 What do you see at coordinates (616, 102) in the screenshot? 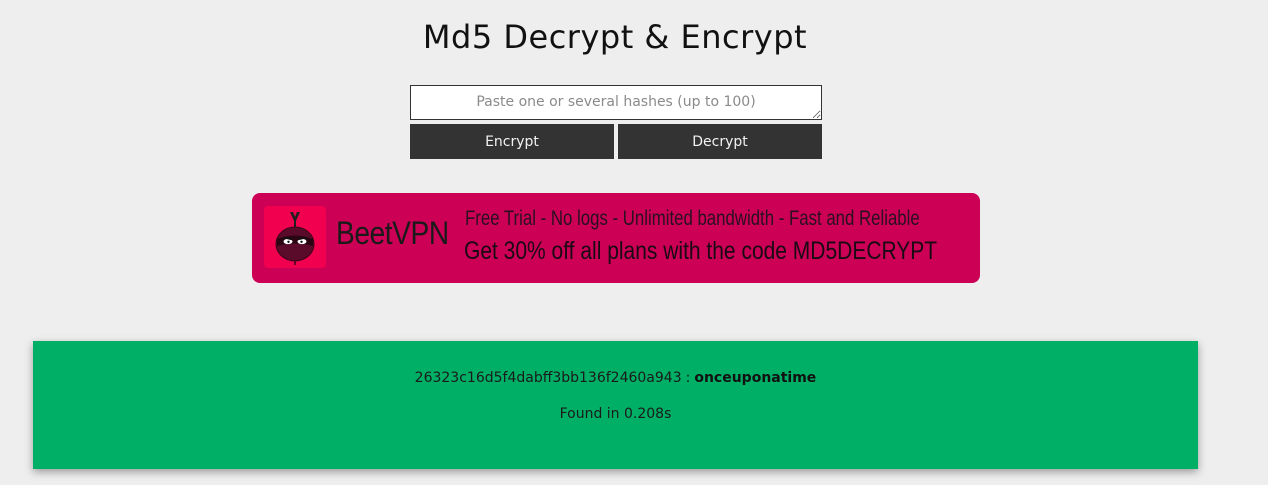
I see `hash-input` at bounding box center [616, 102].